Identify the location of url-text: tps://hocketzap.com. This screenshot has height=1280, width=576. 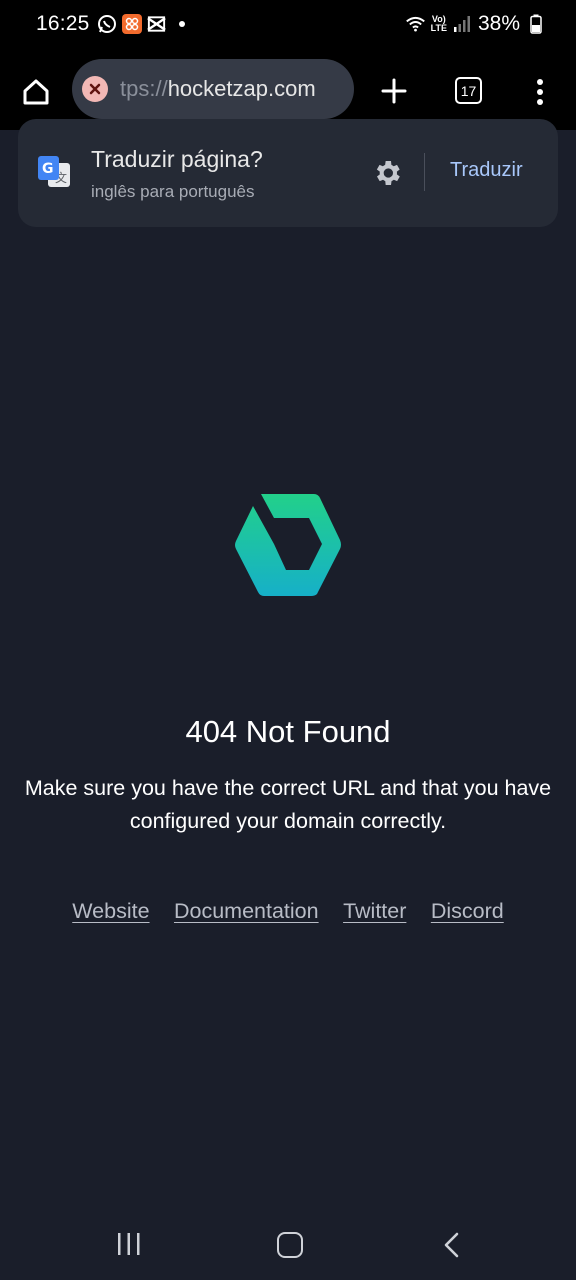
(233, 89).